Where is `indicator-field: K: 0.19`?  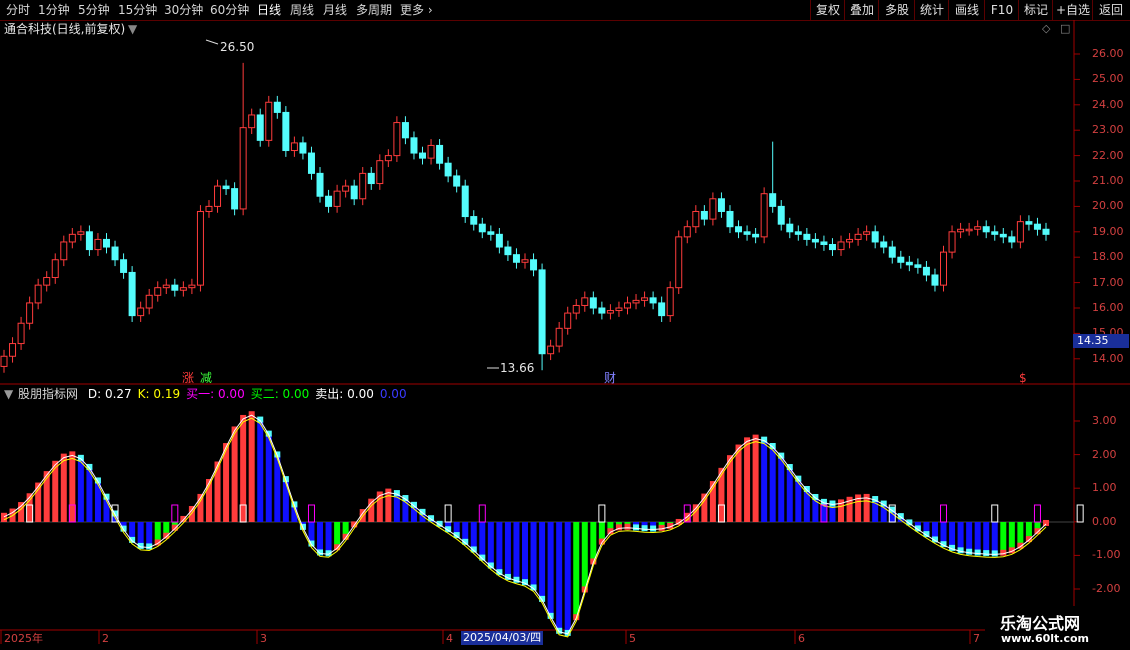
indicator-field: K: 0.19 is located at coordinates (159, 394).